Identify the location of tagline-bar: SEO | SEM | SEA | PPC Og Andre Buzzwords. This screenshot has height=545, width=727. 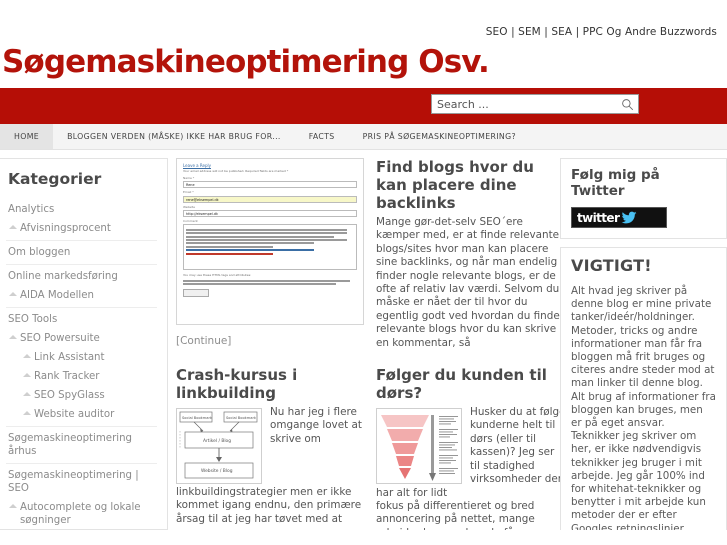
(363, 20).